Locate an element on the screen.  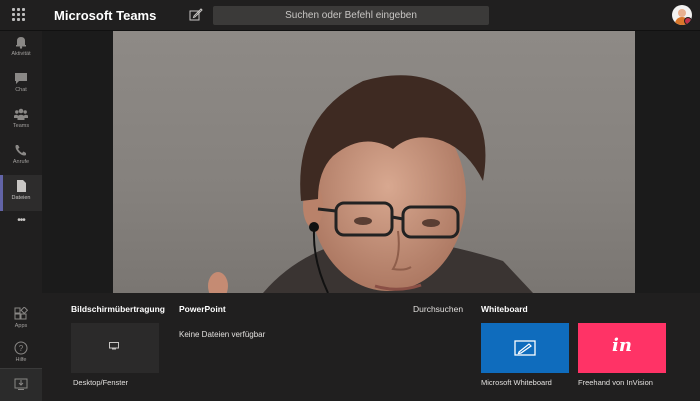
chat-icon is located at coordinates (21, 78).